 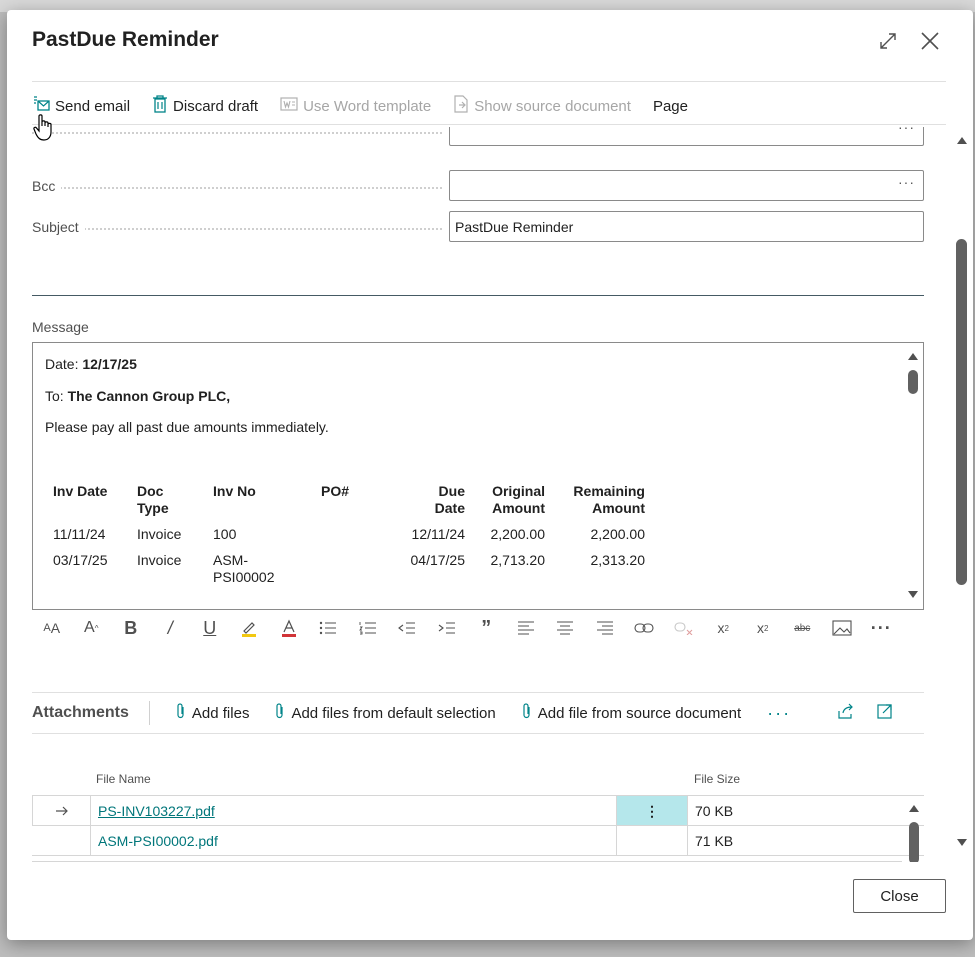 I want to click on rich-text-toolbar: AA A ^ B / U ” x 2 x 2 abc ···, so click(x=478, y=628).